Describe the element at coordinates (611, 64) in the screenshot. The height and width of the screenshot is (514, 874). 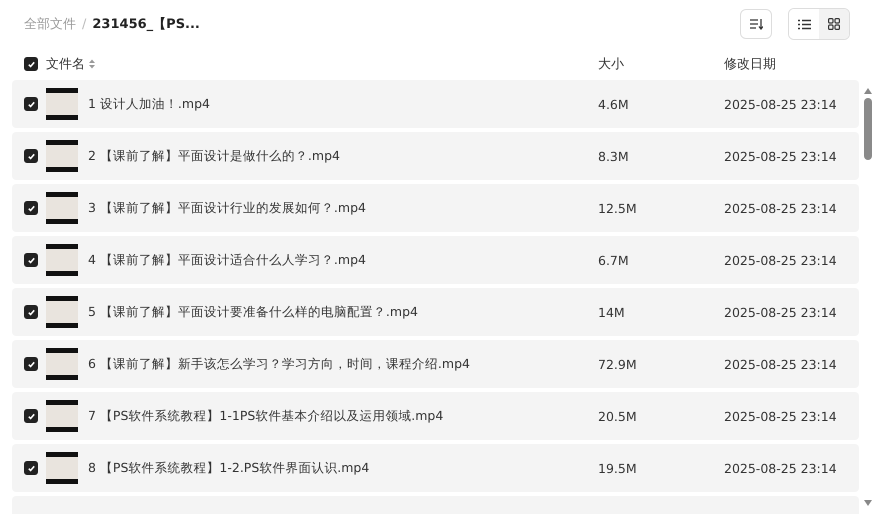
I see `column-header: 大小` at that location.